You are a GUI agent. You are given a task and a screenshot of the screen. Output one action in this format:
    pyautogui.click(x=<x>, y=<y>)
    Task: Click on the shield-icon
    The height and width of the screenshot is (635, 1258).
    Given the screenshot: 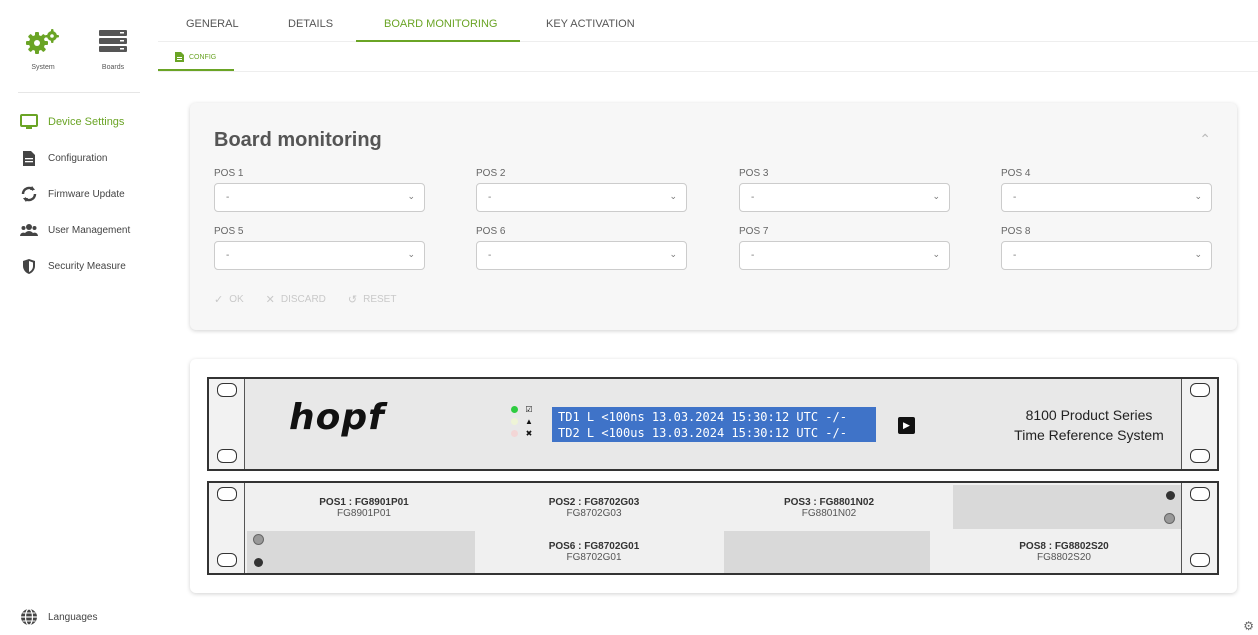 What is the action you would take?
    pyautogui.click(x=29, y=266)
    